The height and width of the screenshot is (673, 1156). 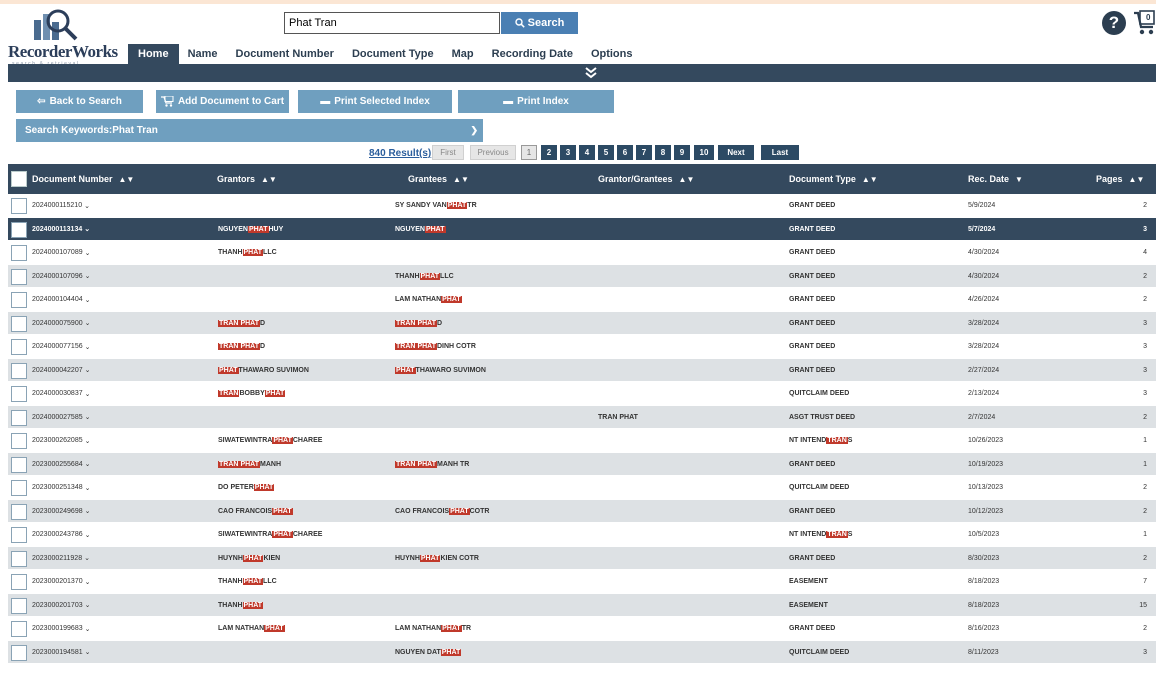 I want to click on header-rec-date: Rec. Date ▼, so click(x=995, y=179).